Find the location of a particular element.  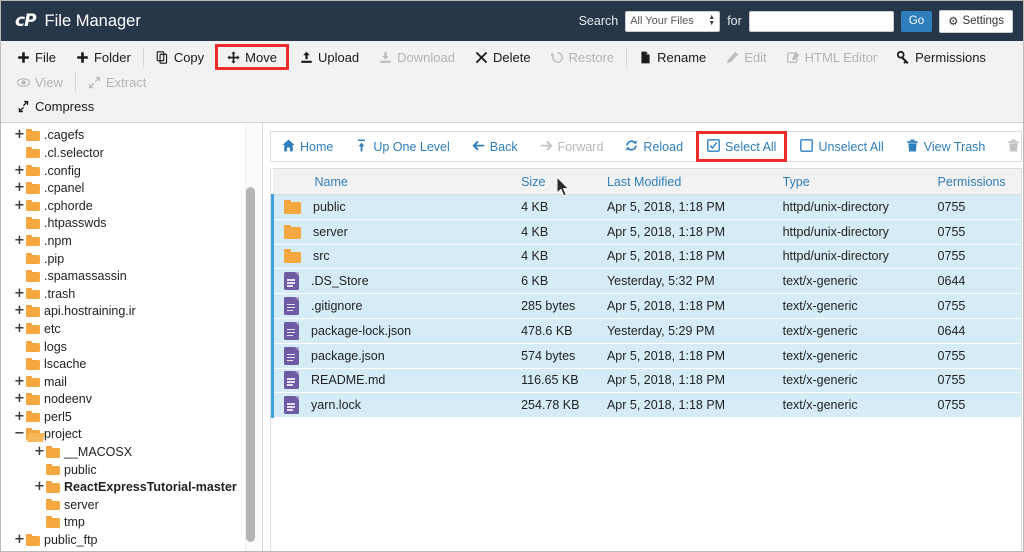

cell-type: text/x-generic is located at coordinates (854, 405).